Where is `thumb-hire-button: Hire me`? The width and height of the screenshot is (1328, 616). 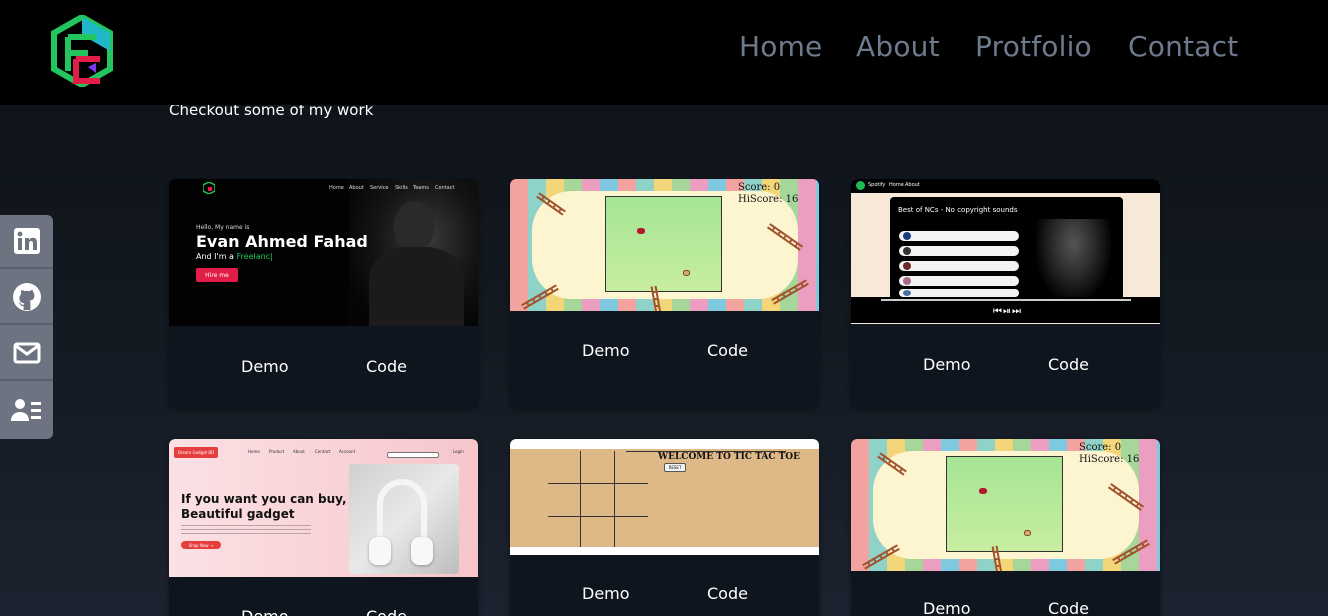 thumb-hire-button: Hire me is located at coordinates (217, 275).